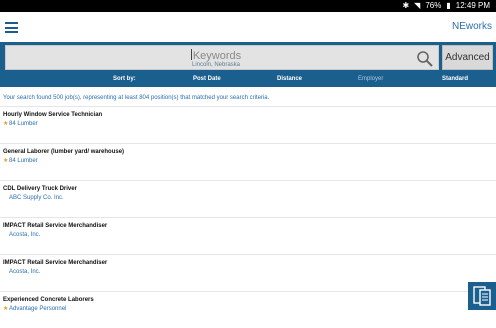 Image resolution: width=496 pixels, height=328 pixels. I want to click on search-input: Keywords Lincoln, Nebraska, so click(222, 57).